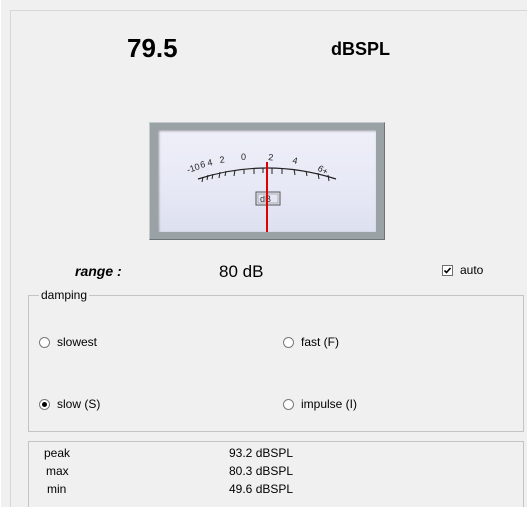 The width and height of the screenshot is (527, 507). I want to click on scale-label: 6, so click(202, 164).